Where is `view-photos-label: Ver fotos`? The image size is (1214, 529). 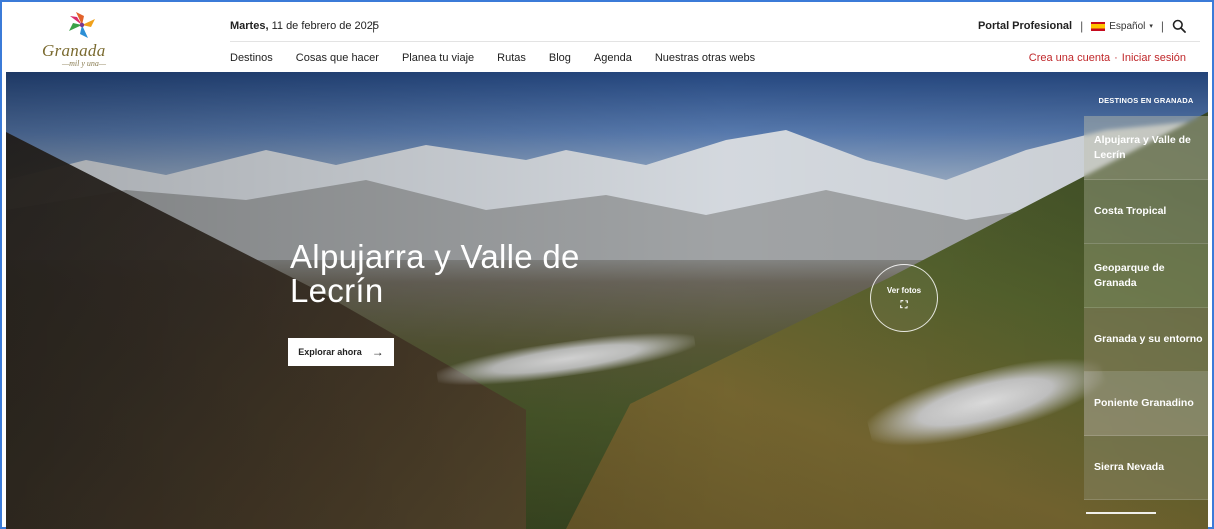 view-photos-label: Ver fotos is located at coordinates (904, 290).